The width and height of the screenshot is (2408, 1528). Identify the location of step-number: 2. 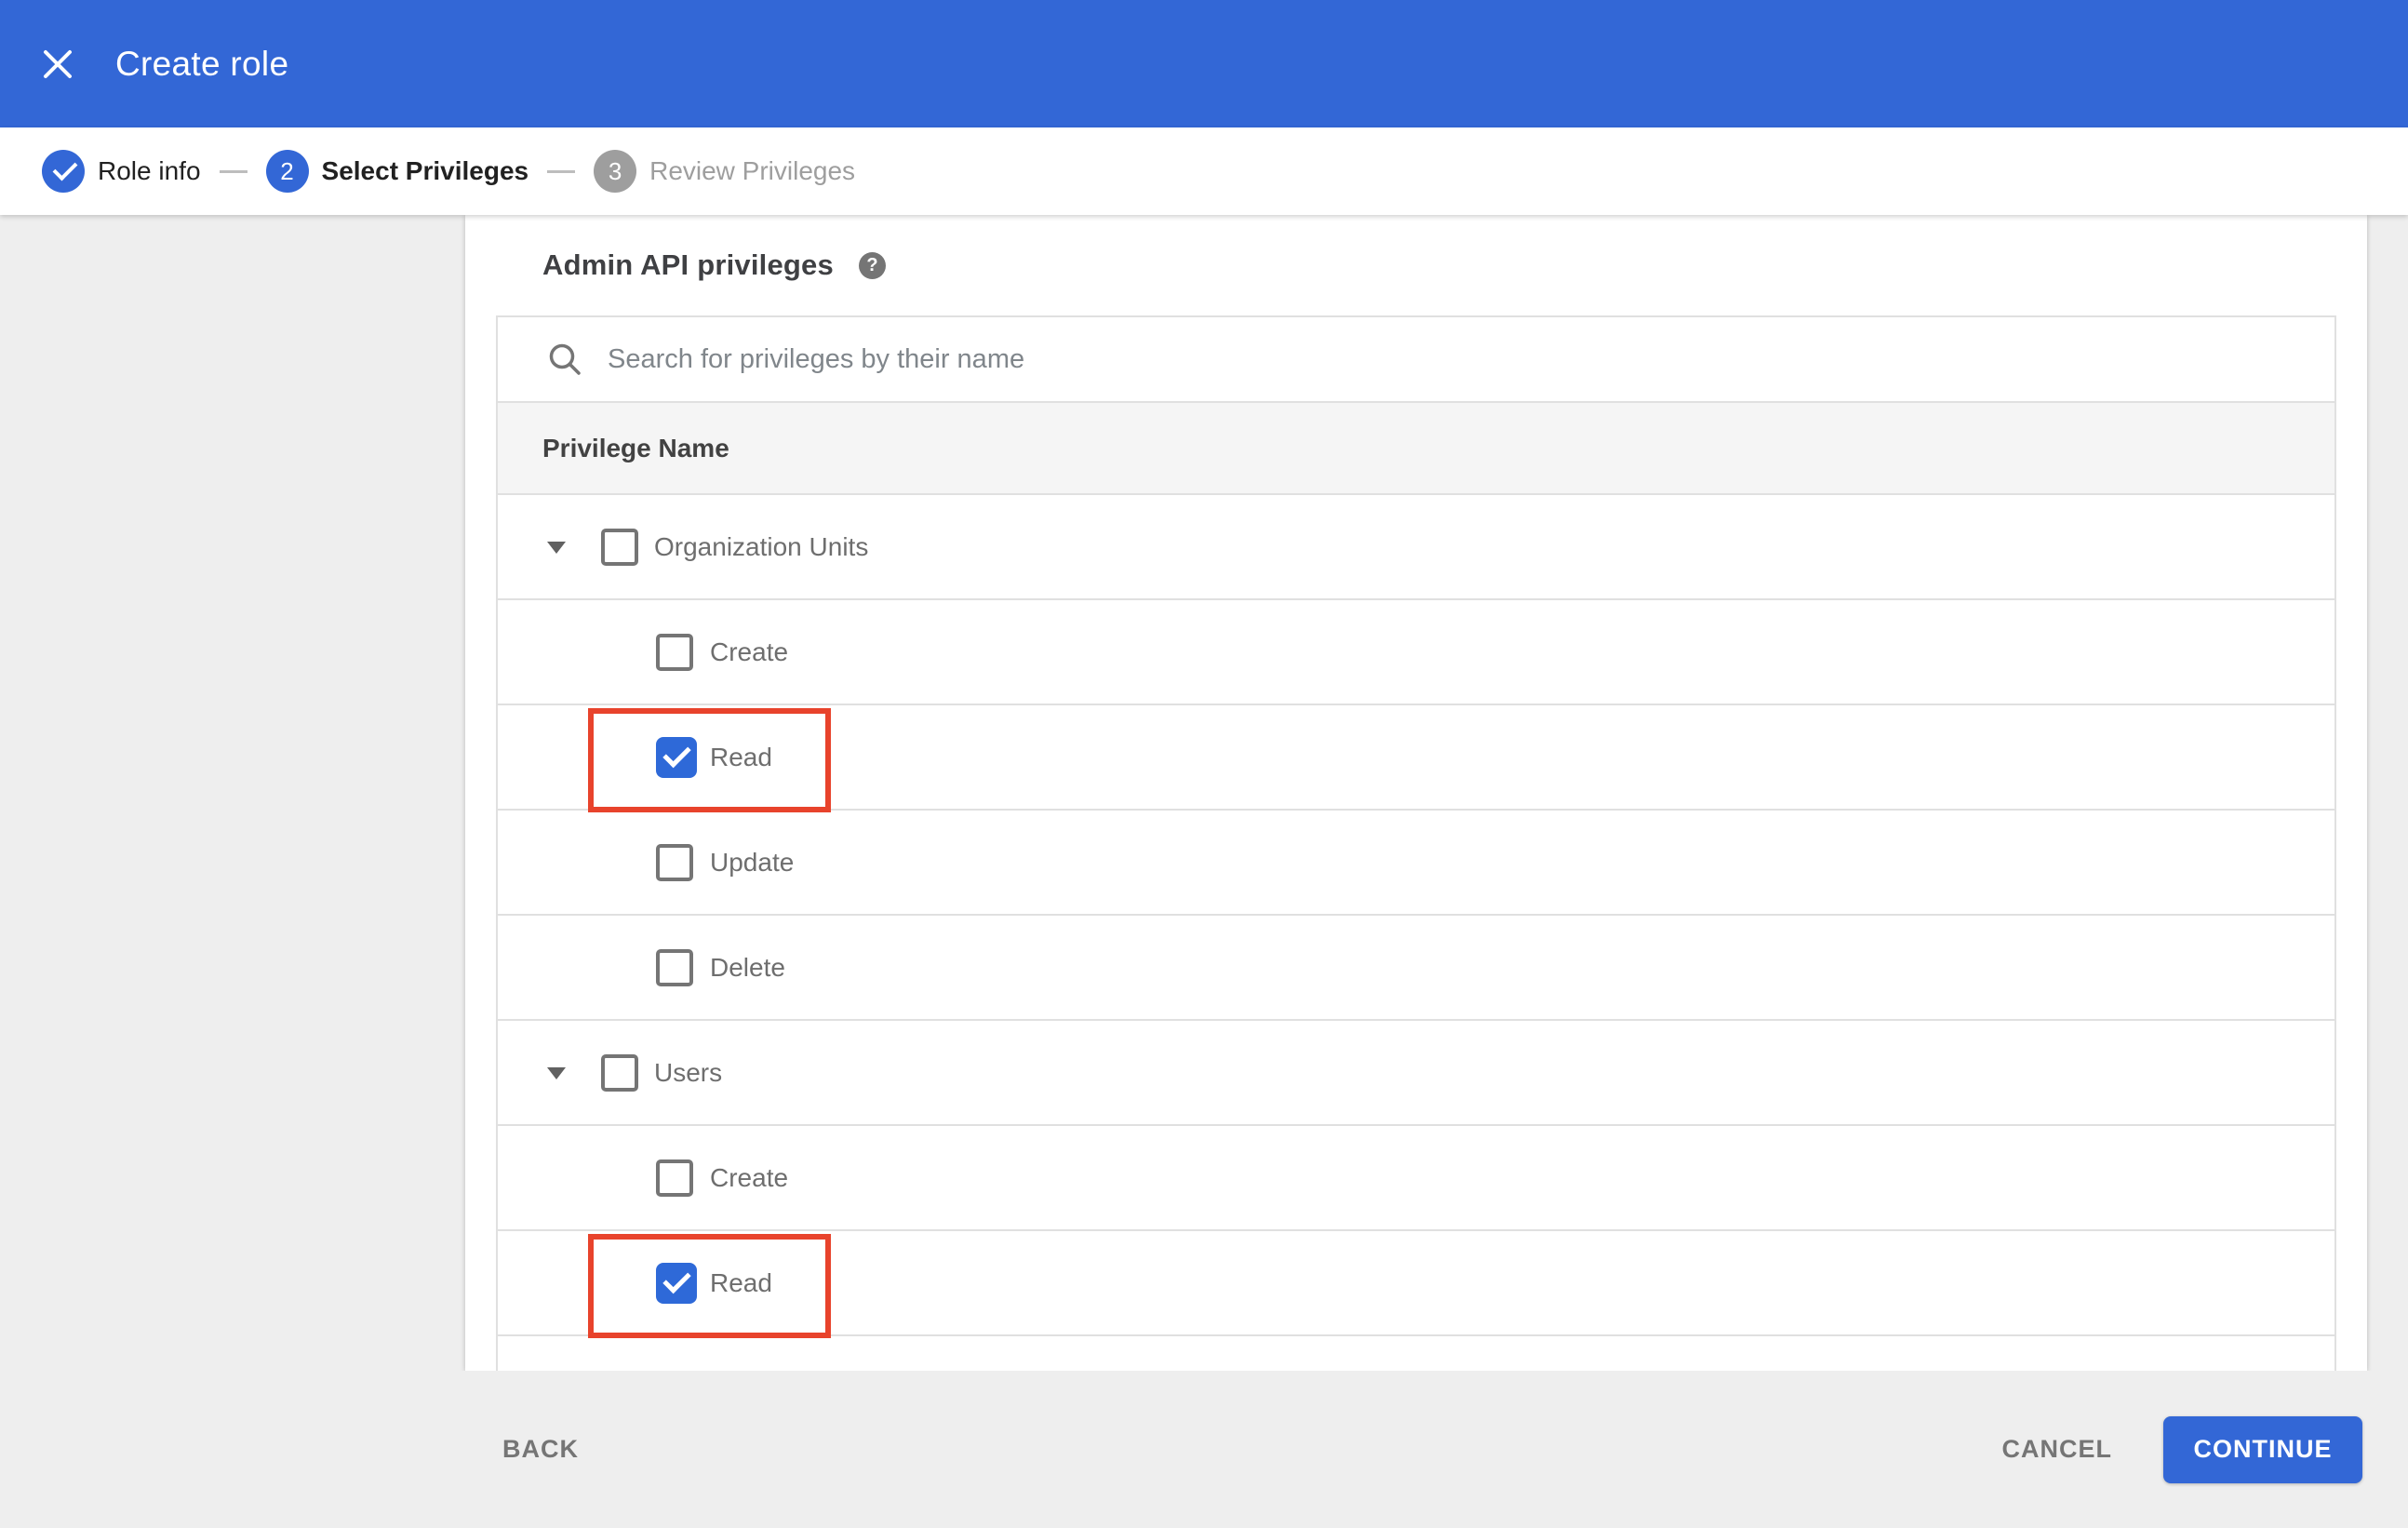
(287, 170).